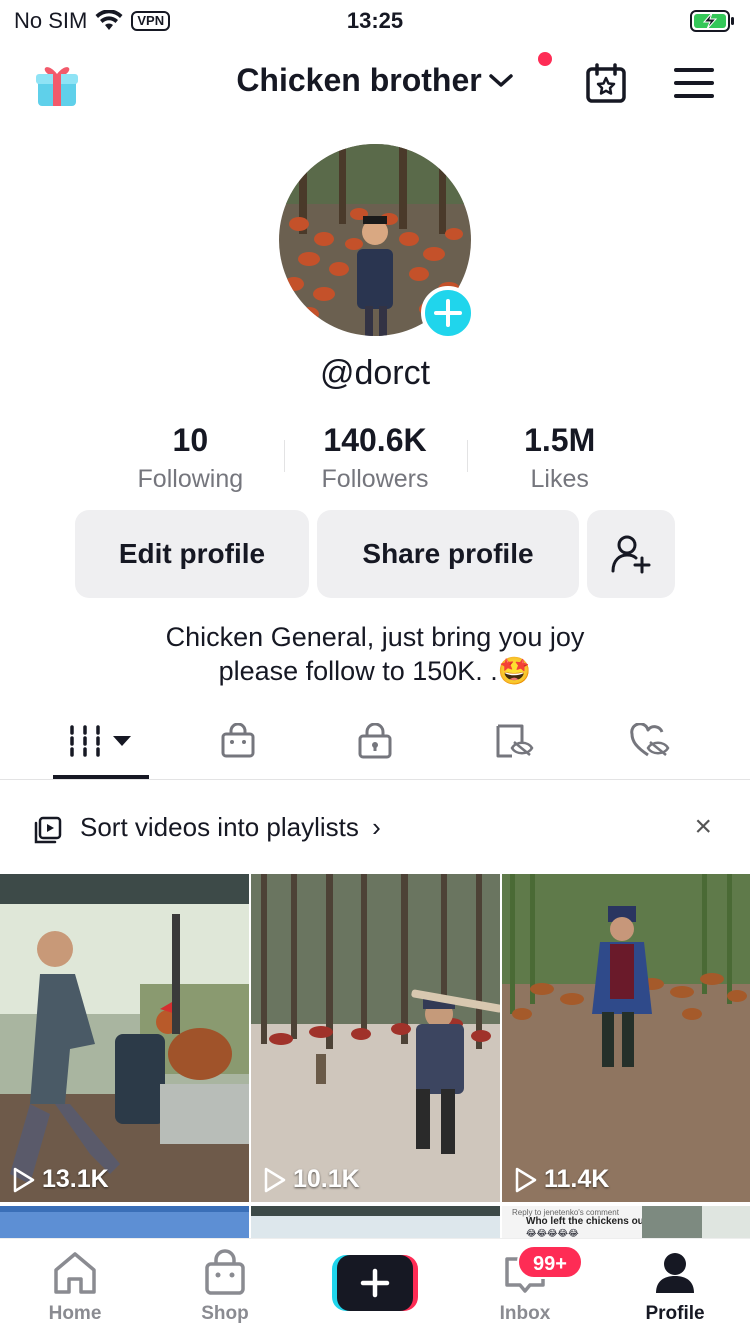  Describe the element at coordinates (525, 1313) in the screenshot. I see `nav-inbox-label: Inbox` at that location.